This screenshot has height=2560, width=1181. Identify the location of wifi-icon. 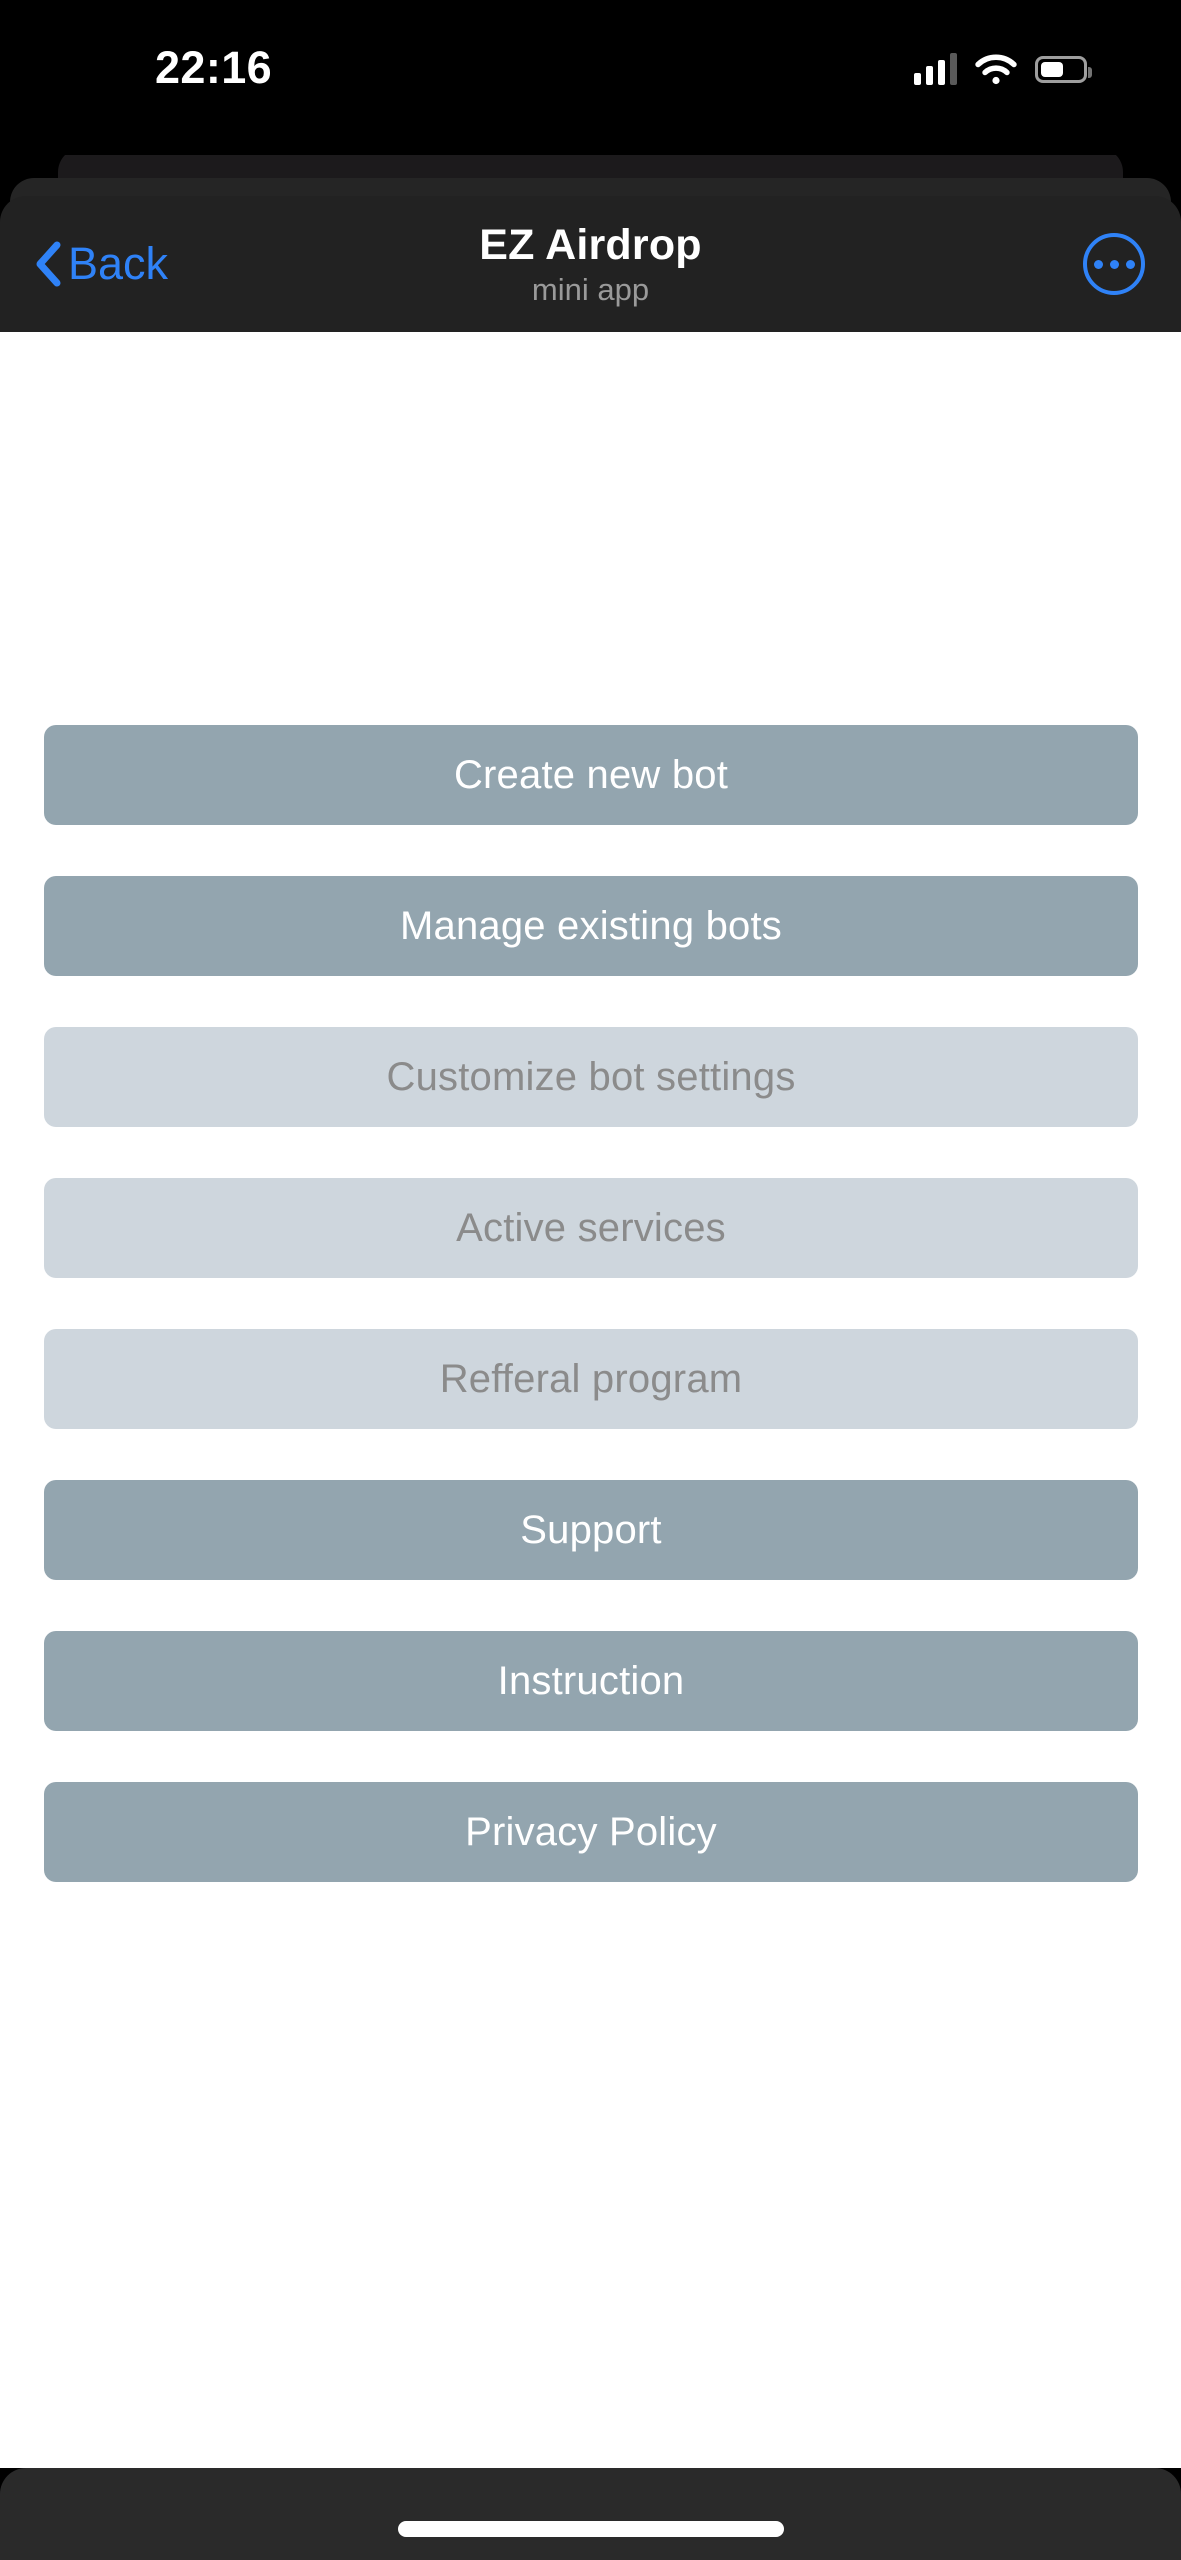
(996, 69).